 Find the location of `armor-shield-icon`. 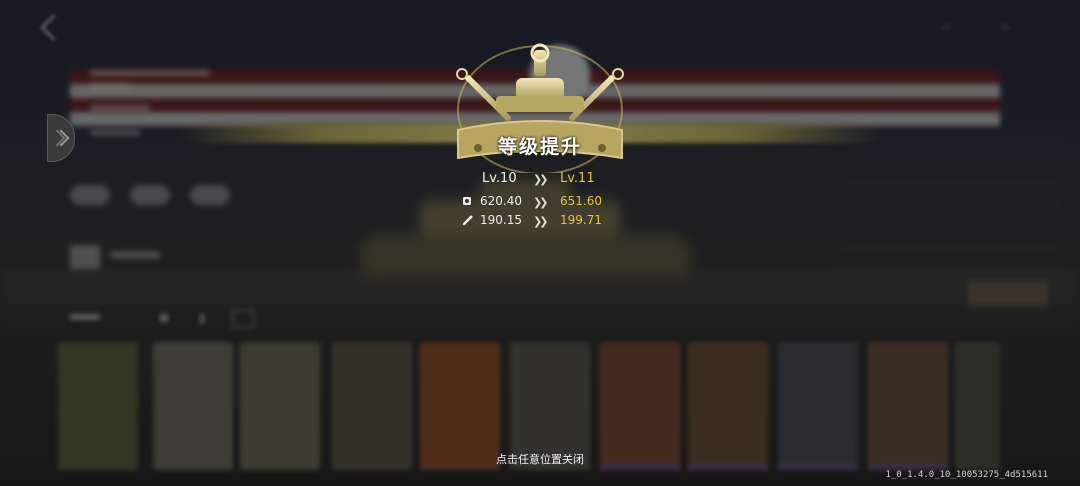

armor-shield-icon is located at coordinates (467, 201).